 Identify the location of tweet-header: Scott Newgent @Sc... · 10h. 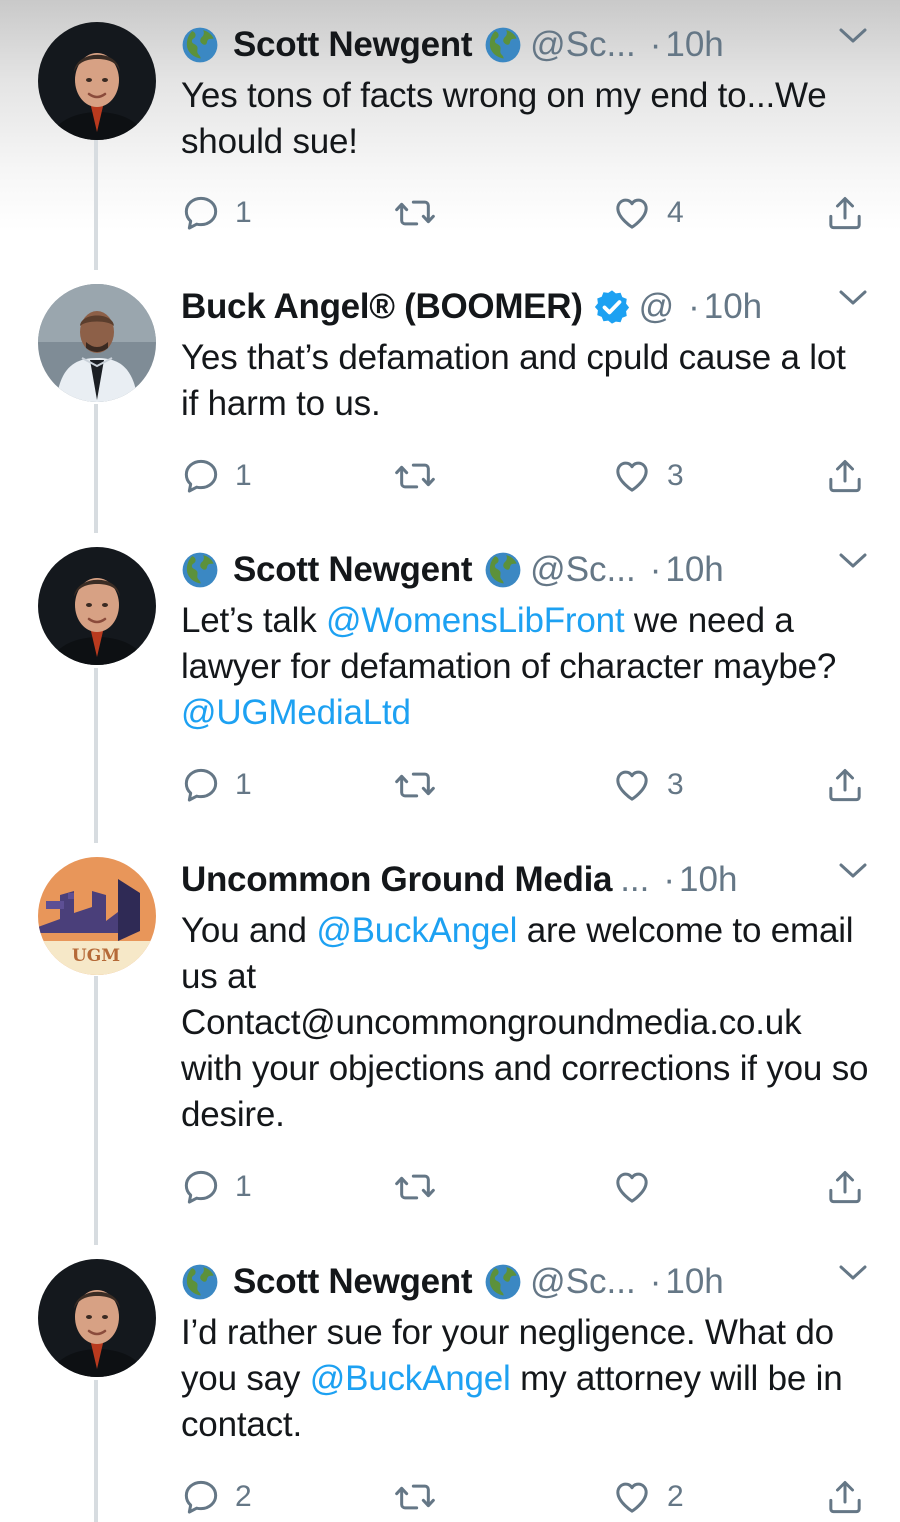
(526, 570).